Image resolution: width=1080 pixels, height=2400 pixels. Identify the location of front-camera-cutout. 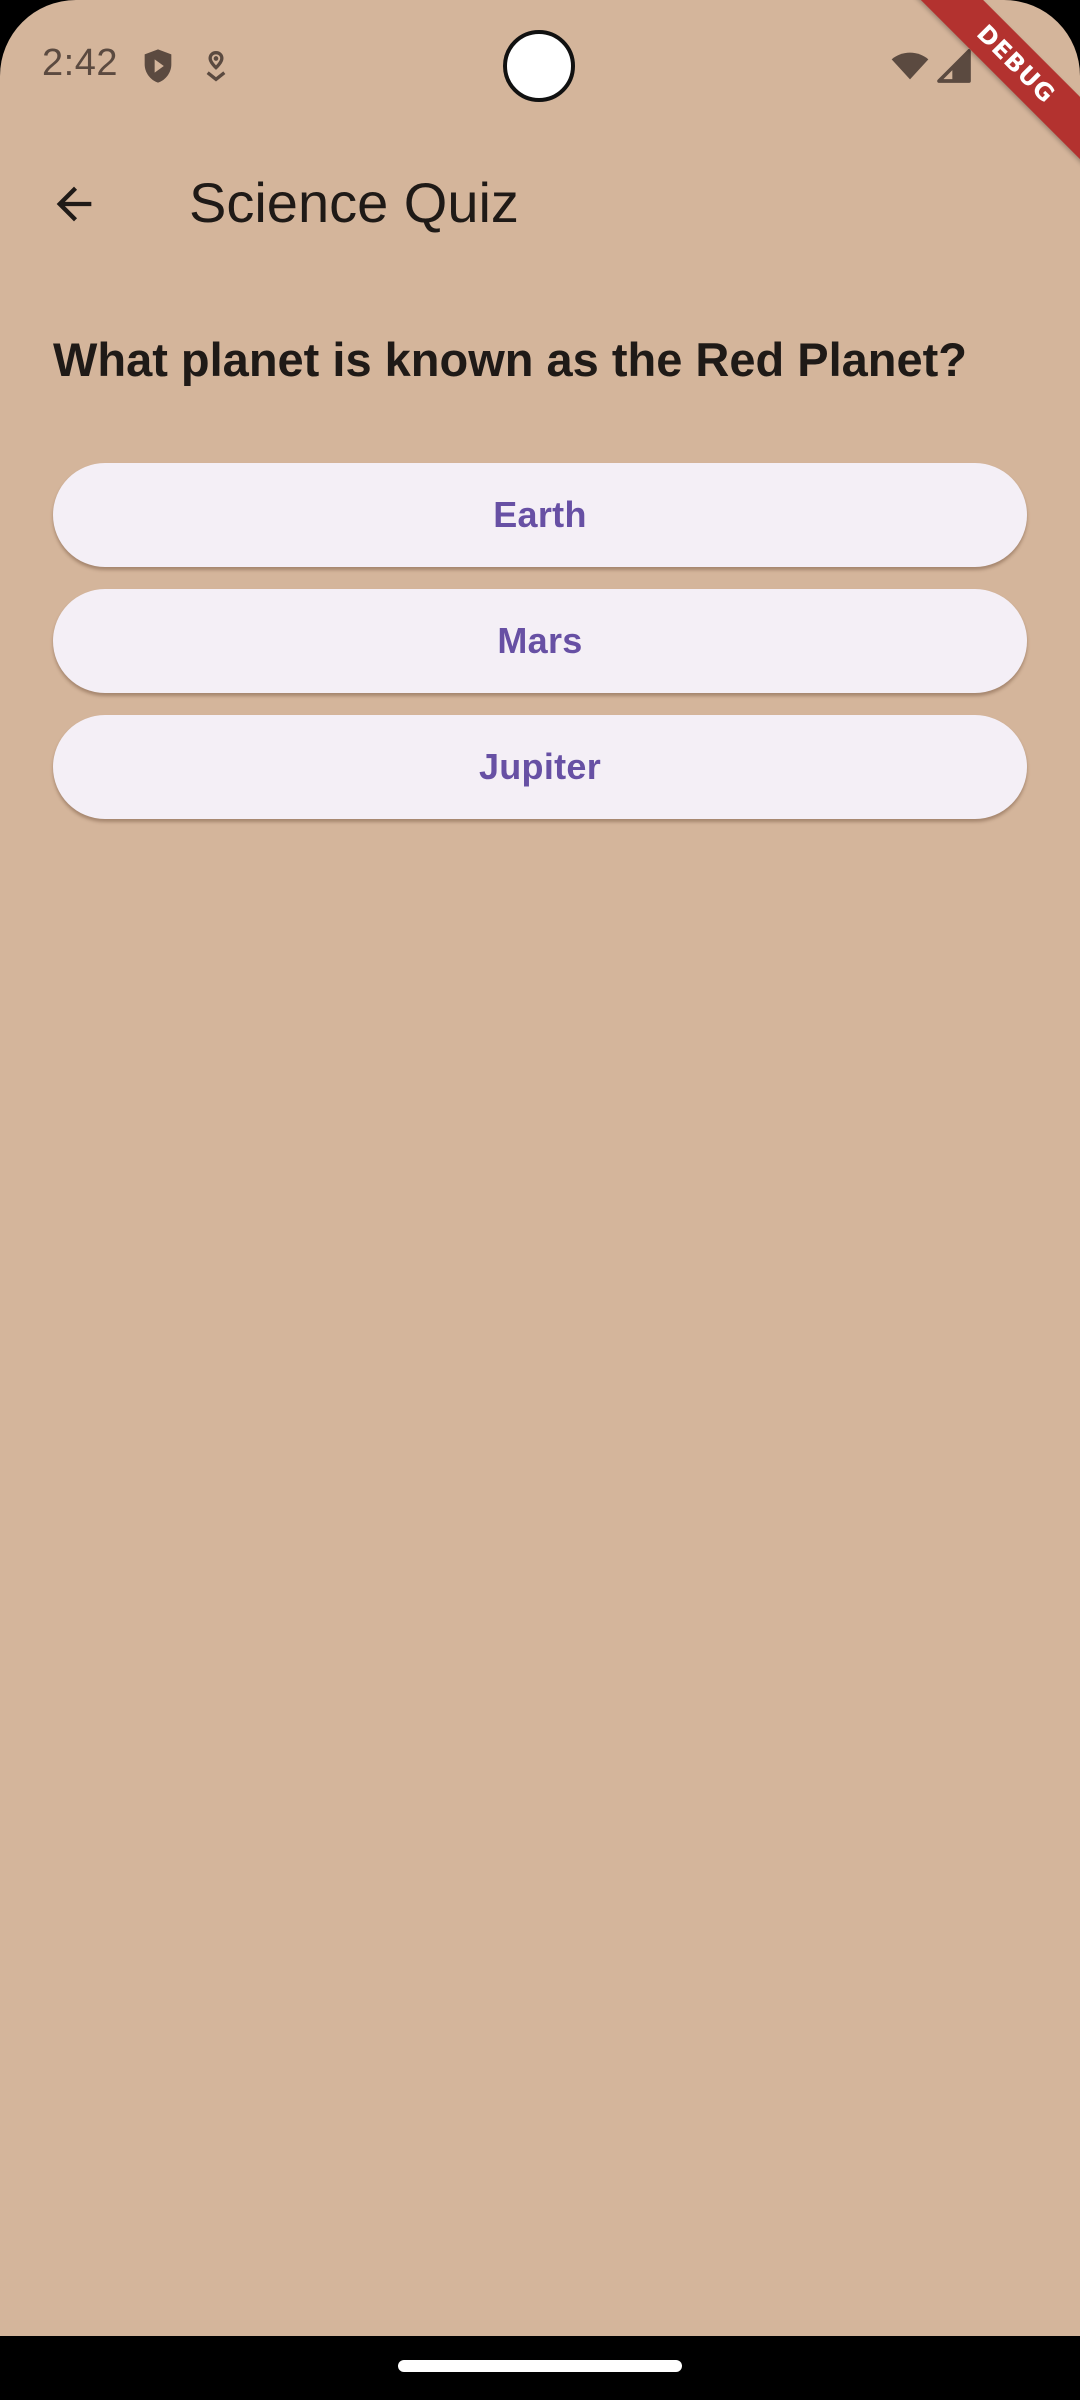
(539, 66).